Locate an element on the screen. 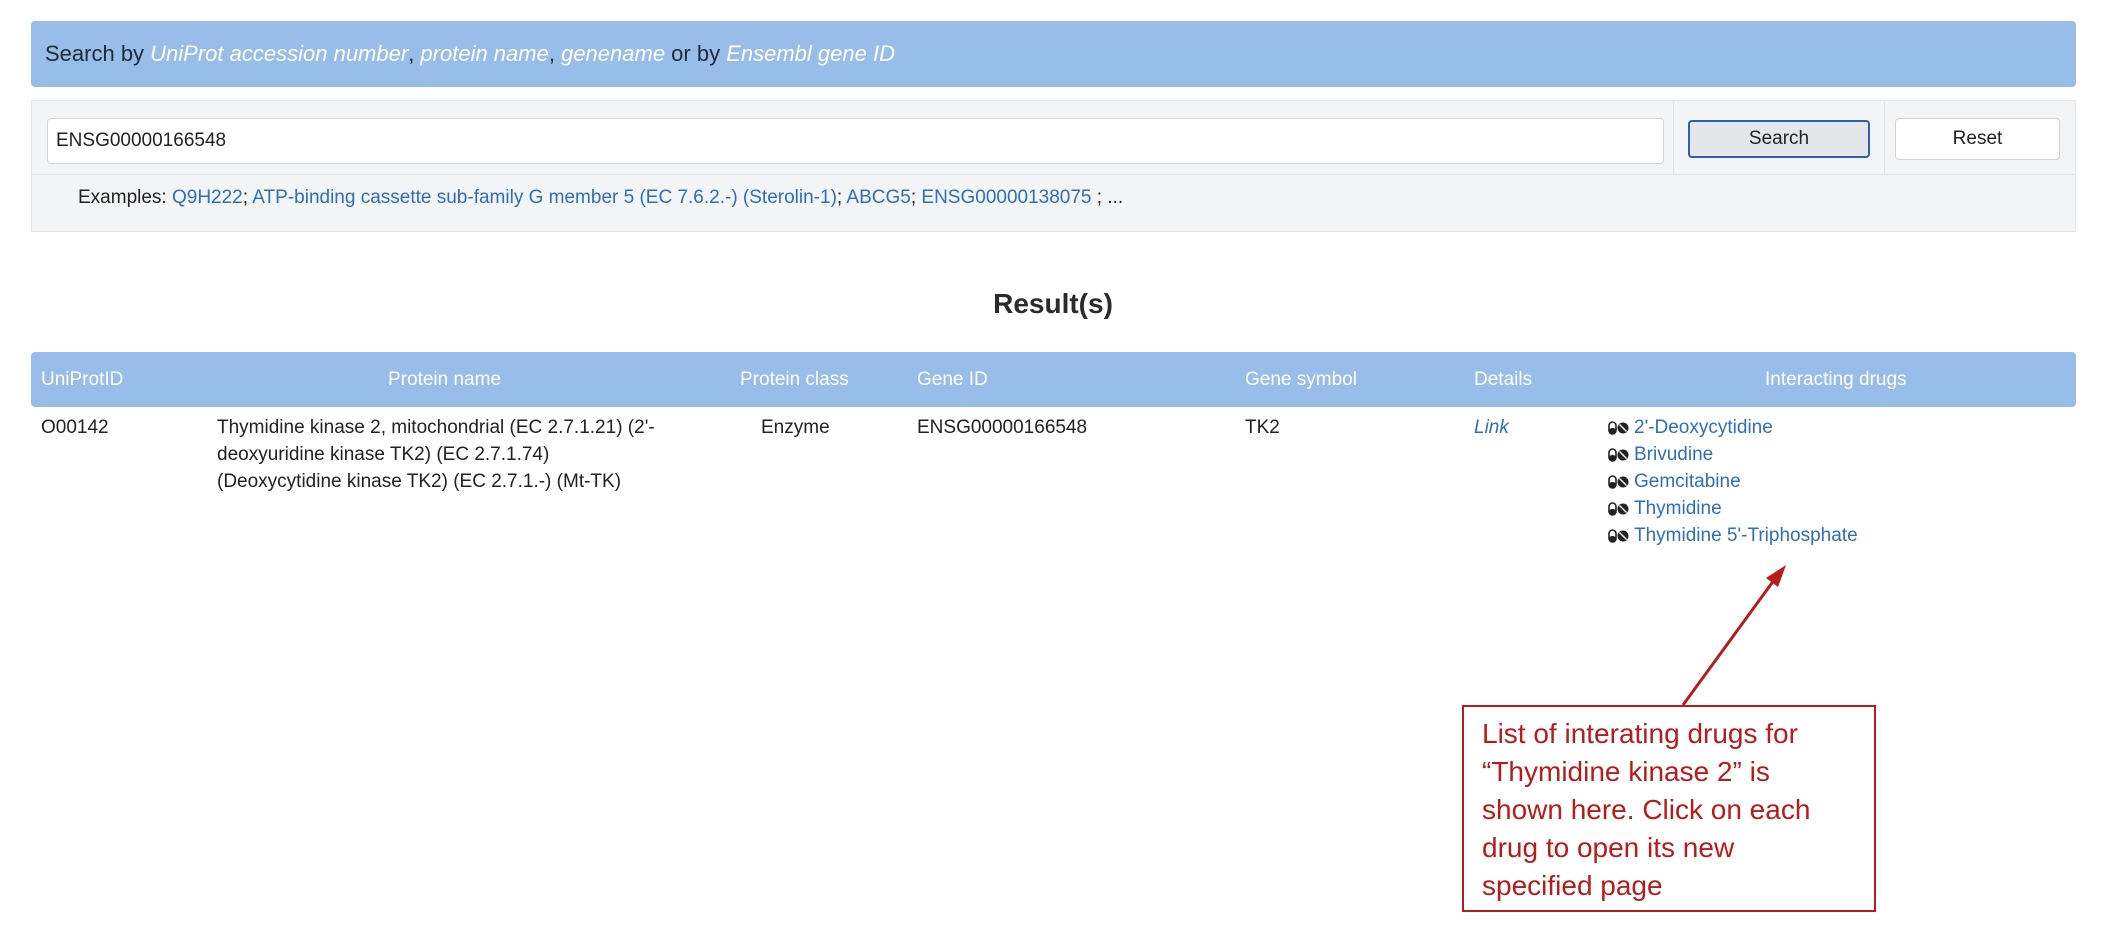 The width and height of the screenshot is (2106, 940). annotation-line: drug to open its new is located at coordinates (1608, 847).